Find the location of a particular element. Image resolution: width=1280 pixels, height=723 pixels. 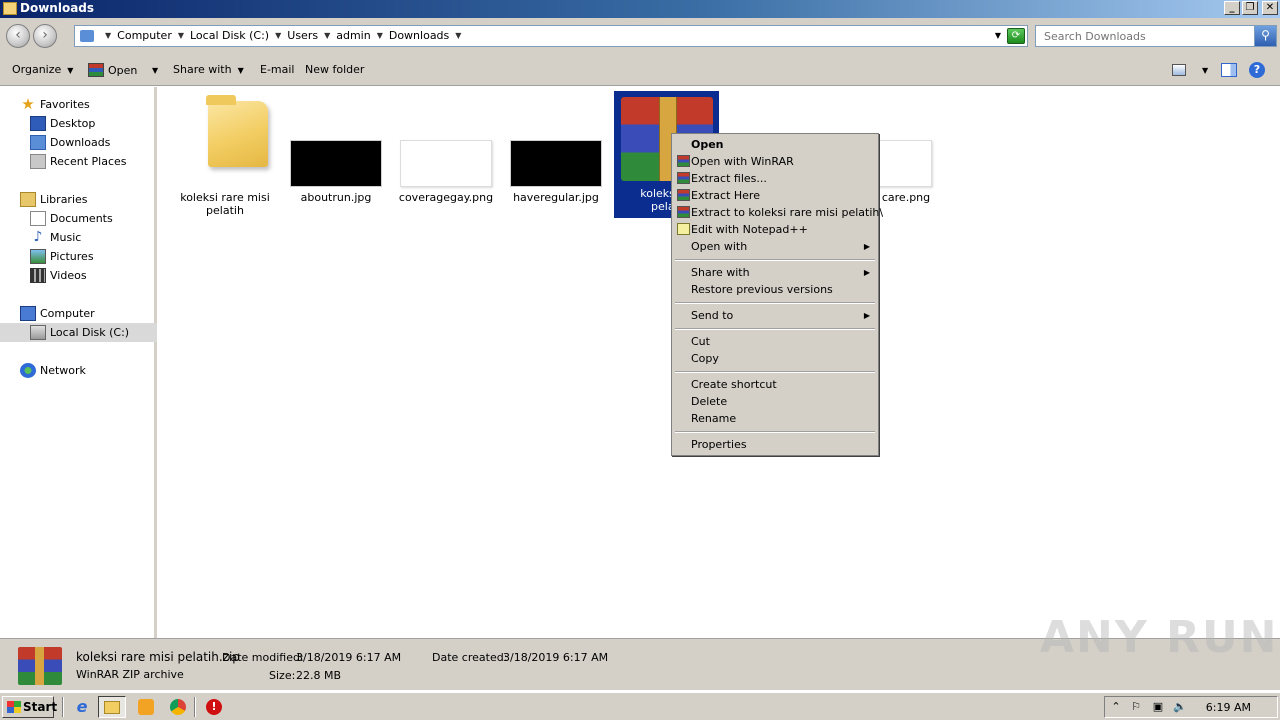

refresh-icon: ⟳ is located at coordinates (1016, 36).